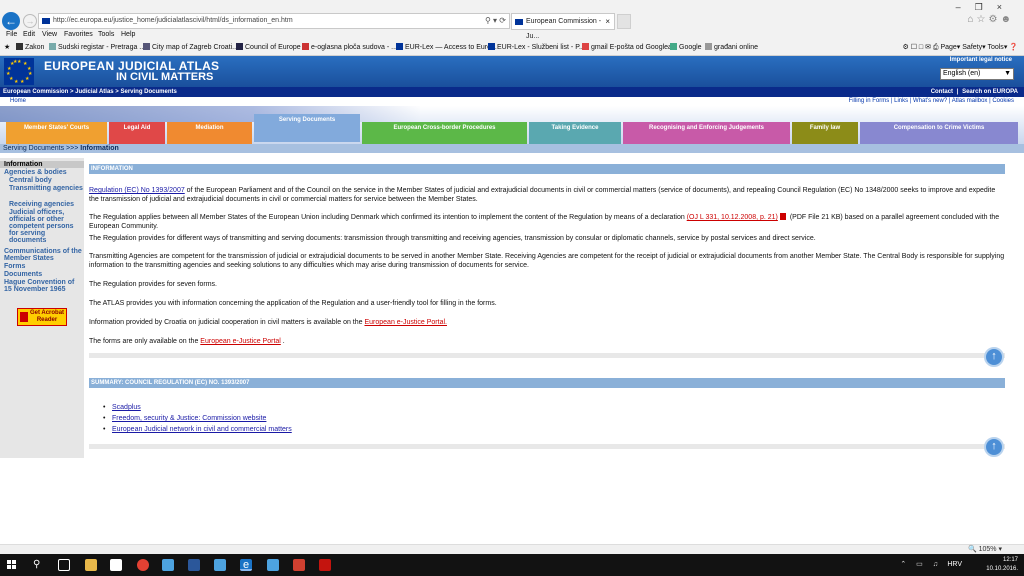 Image resolution: width=1024 pixels, height=576 pixels. I want to click on help-icon: ❓, so click(1013, 47).